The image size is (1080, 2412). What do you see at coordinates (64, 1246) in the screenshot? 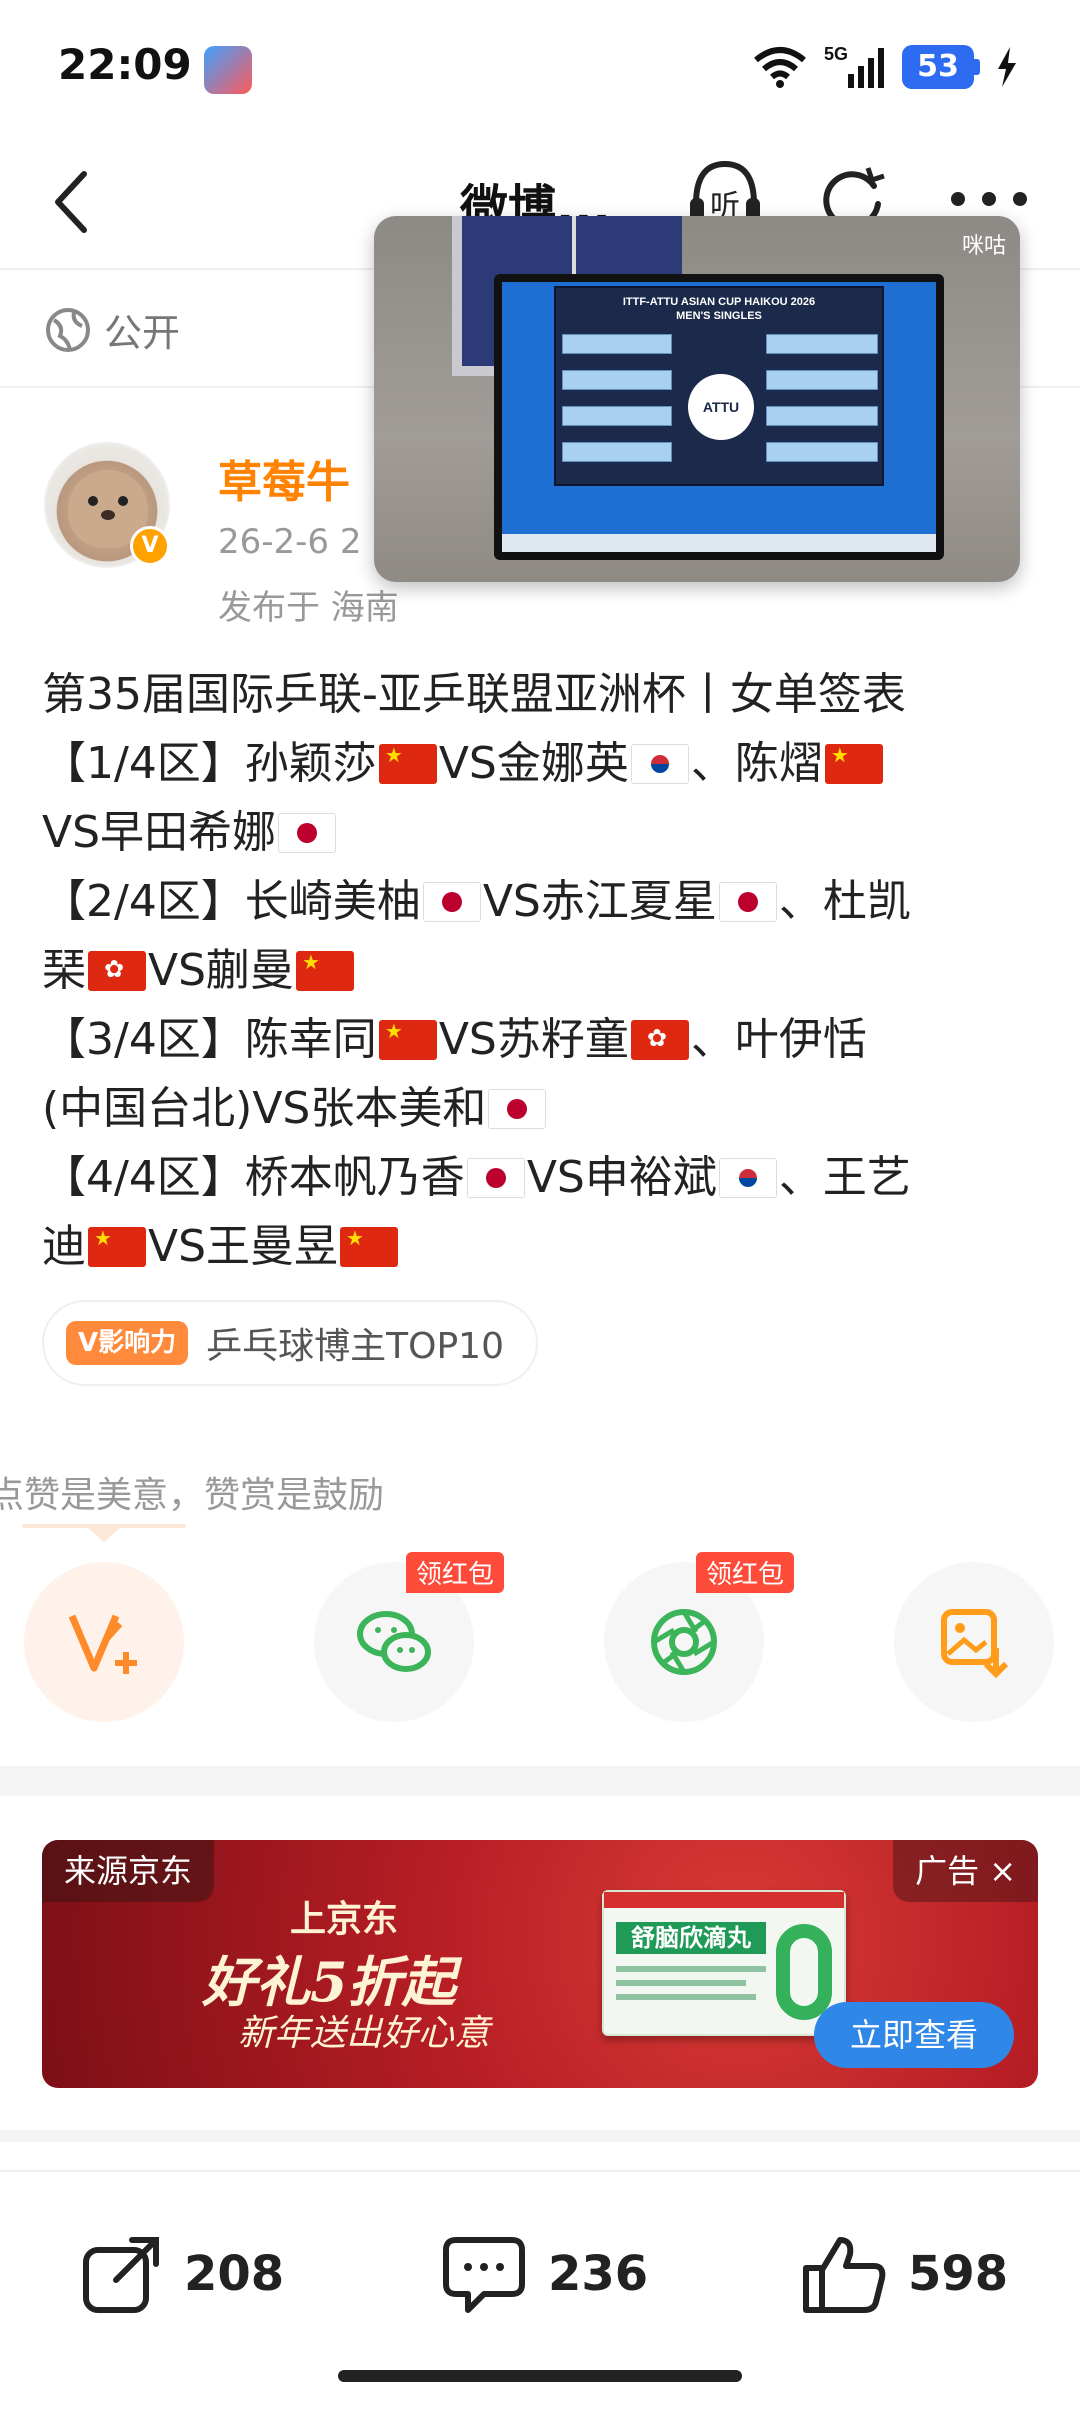
I see `post-text-segment: 迪` at bounding box center [64, 1246].